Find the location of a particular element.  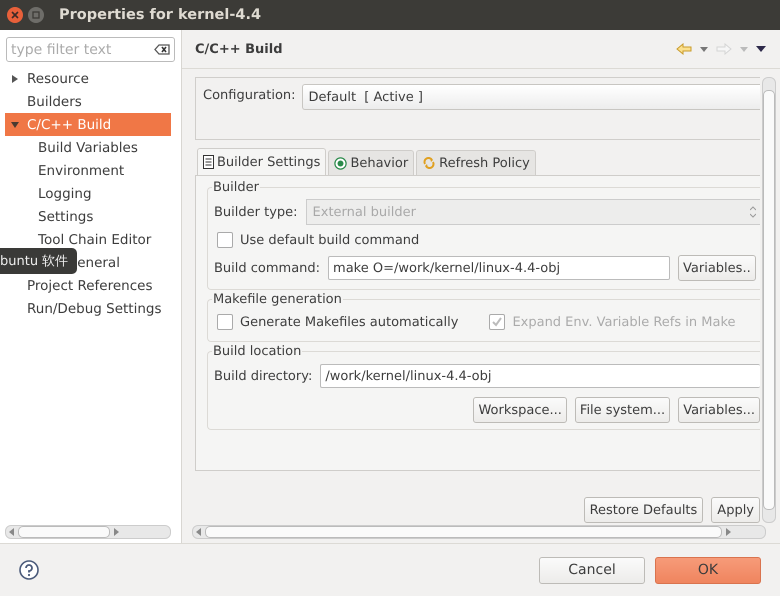

build-command-field: make O=/work/kernel/linux-4.4-obj is located at coordinates (499, 268).